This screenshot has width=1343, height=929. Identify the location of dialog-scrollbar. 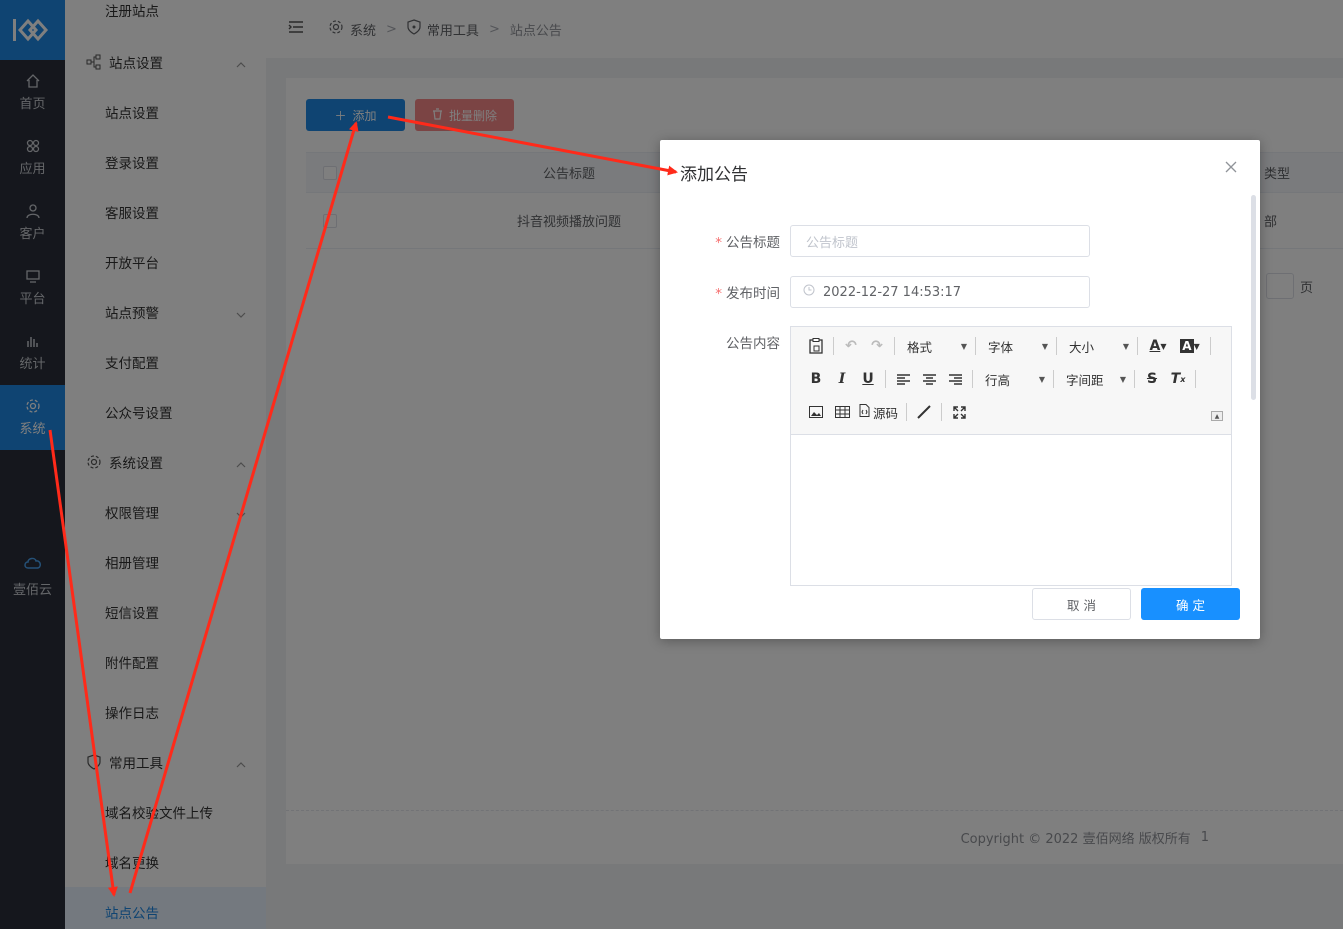
(1253, 297).